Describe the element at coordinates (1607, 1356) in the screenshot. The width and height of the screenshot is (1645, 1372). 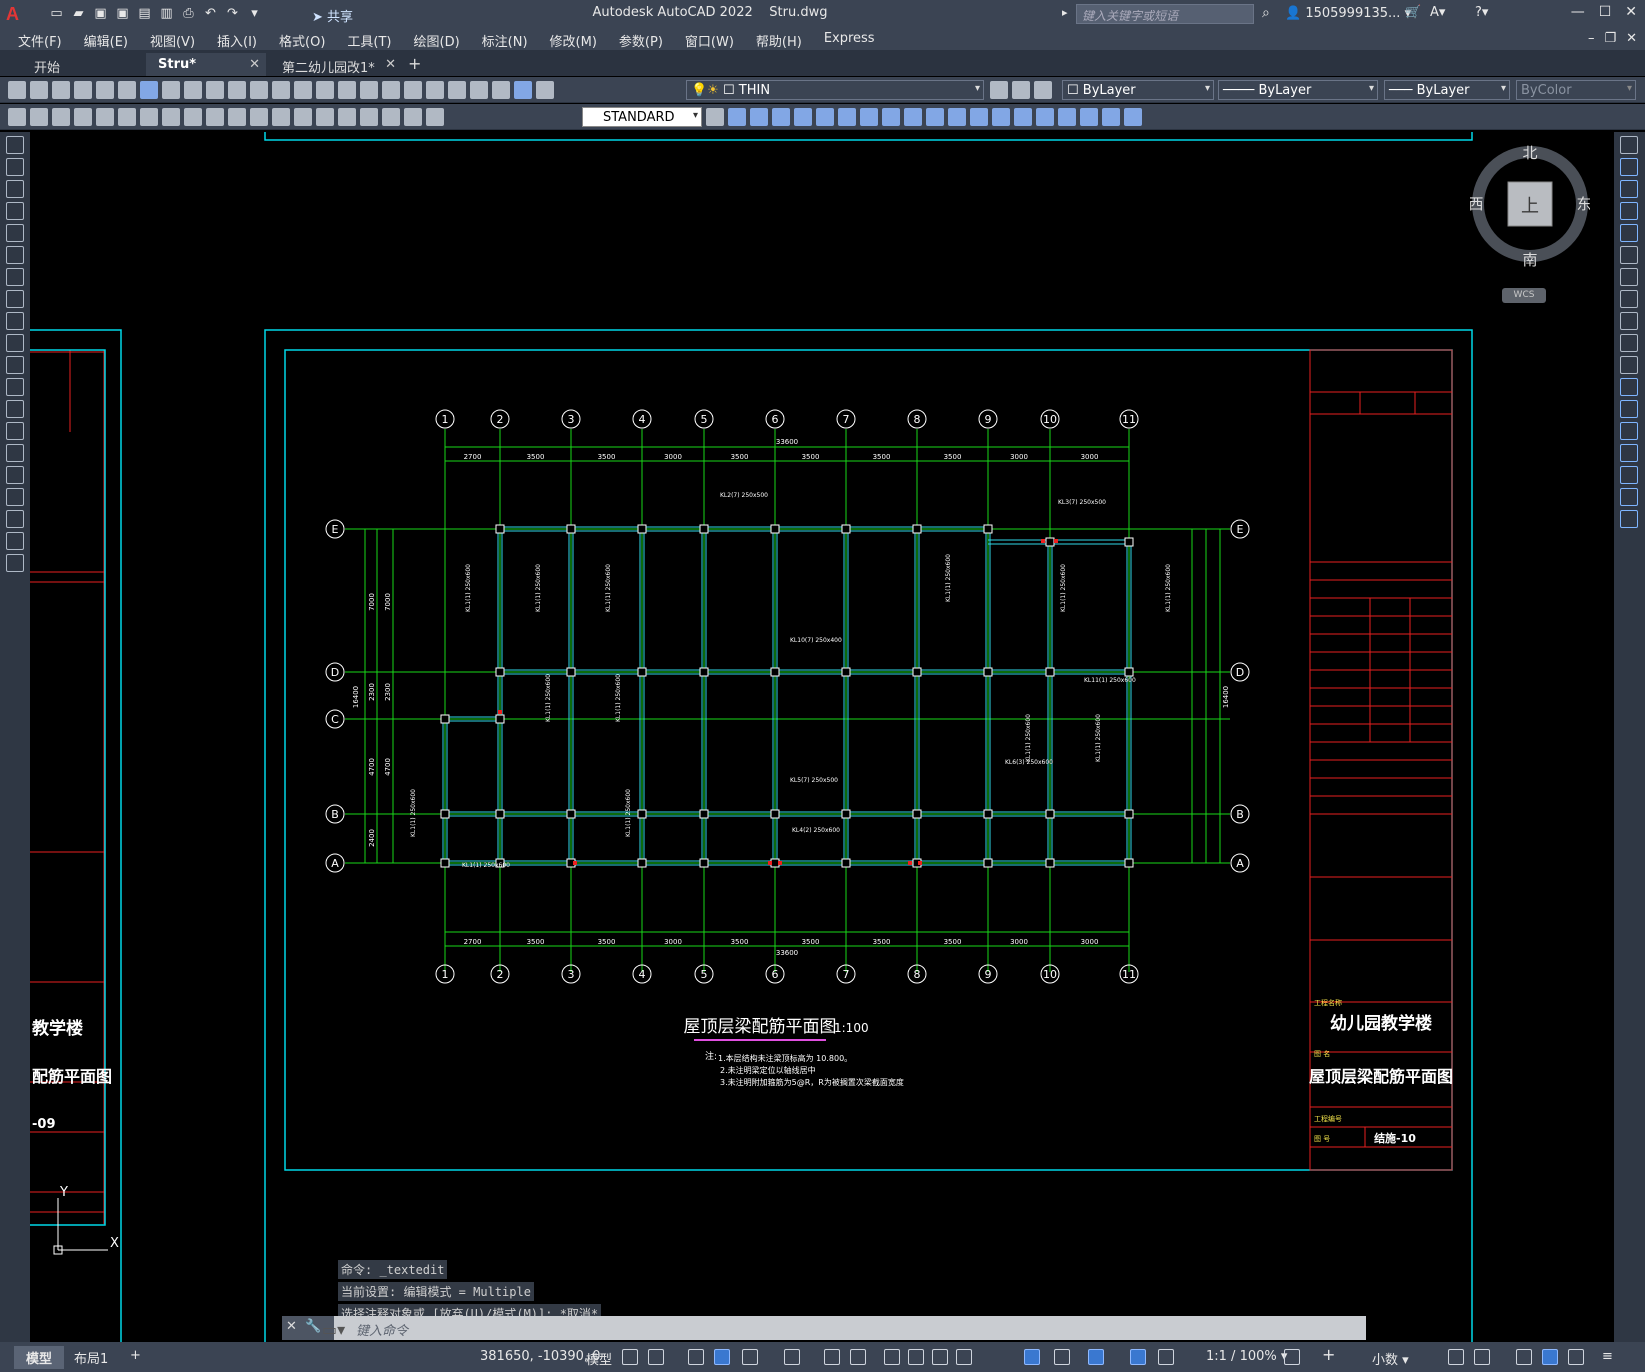
I see `customize-menu-icon: ≡` at that location.